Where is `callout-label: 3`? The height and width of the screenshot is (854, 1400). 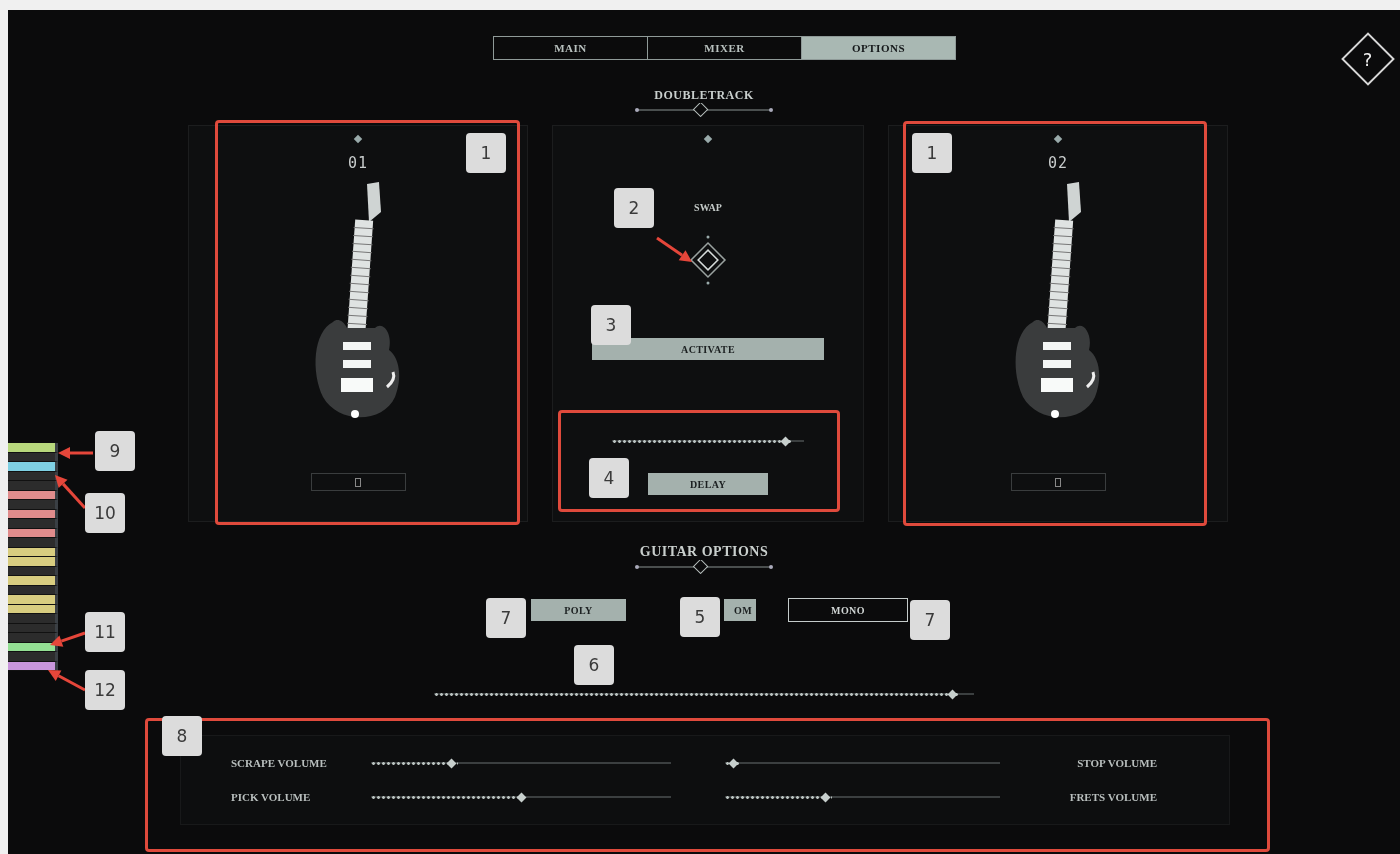 callout-label: 3 is located at coordinates (611, 325).